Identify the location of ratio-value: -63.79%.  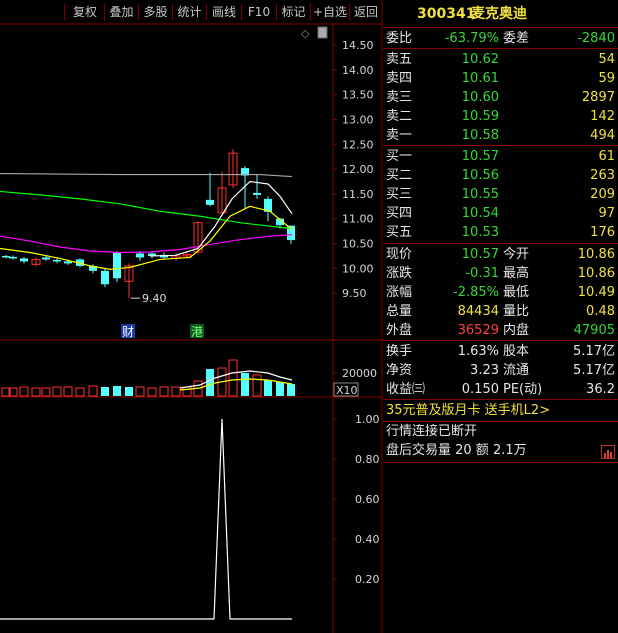
(471, 38).